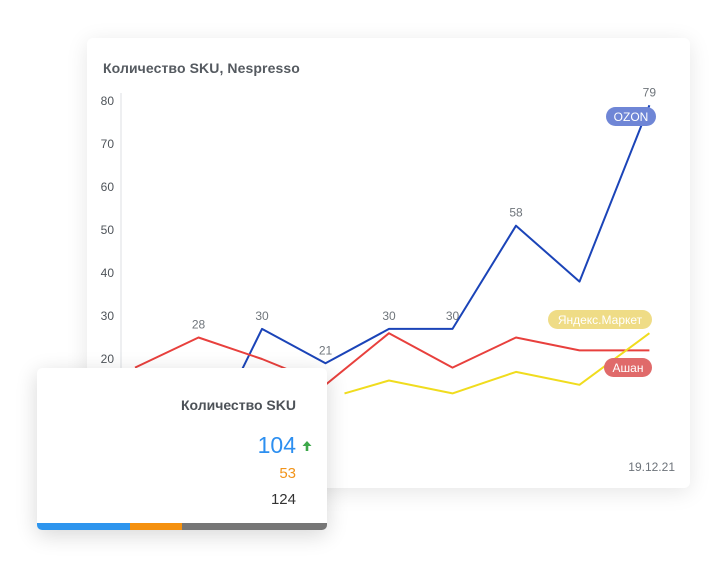 The height and width of the screenshot is (568, 727). What do you see at coordinates (108, 316) in the screenshot?
I see `y-tick-label: 30` at bounding box center [108, 316].